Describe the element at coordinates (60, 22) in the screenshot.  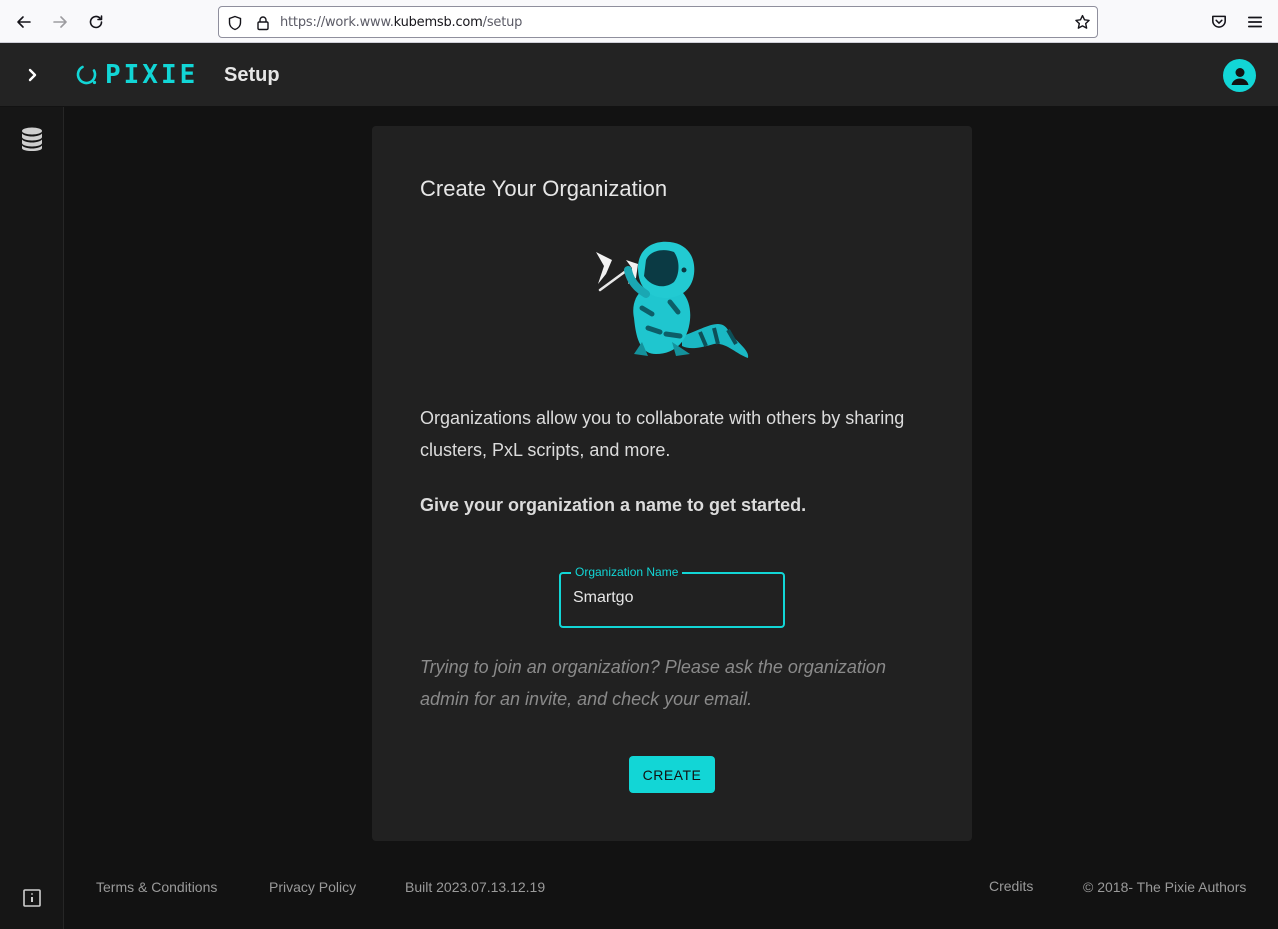
I see `forward-arrow-icon` at that location.